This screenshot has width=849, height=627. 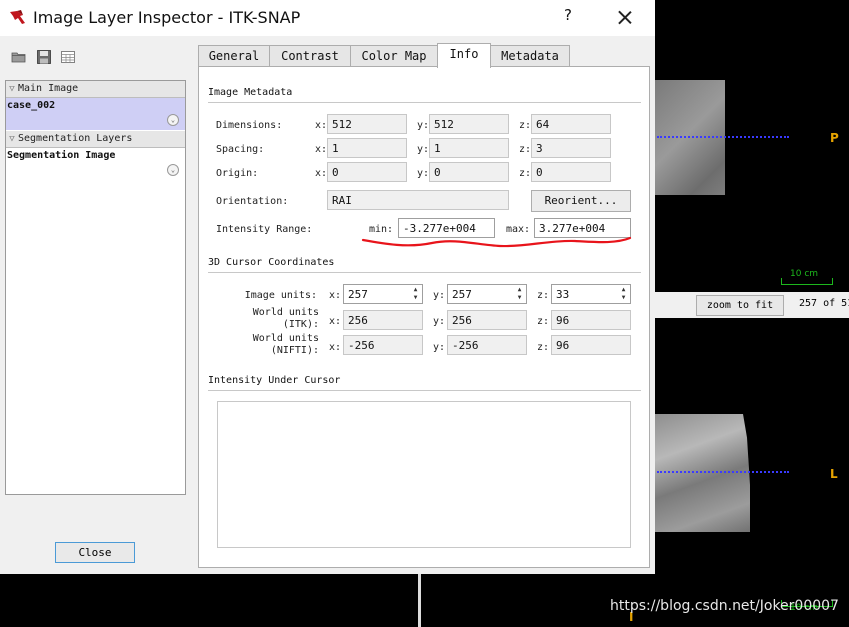 I want to click on group-label: Segmentation Layers, so click(x=75, y=138).